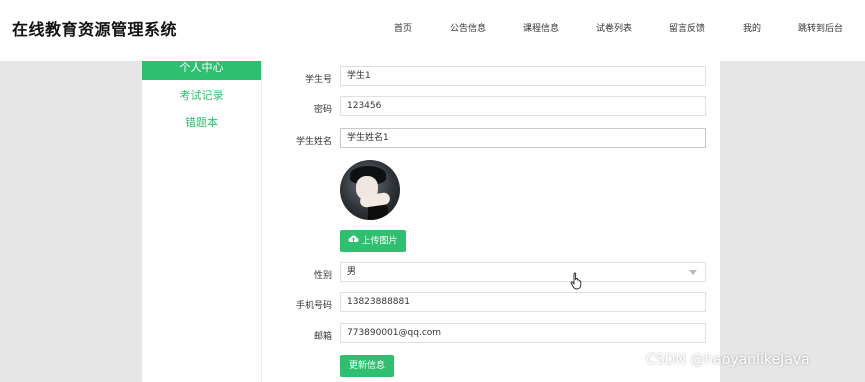  I want to click on nav-admin: 跳转到后台, so click(820, 27).